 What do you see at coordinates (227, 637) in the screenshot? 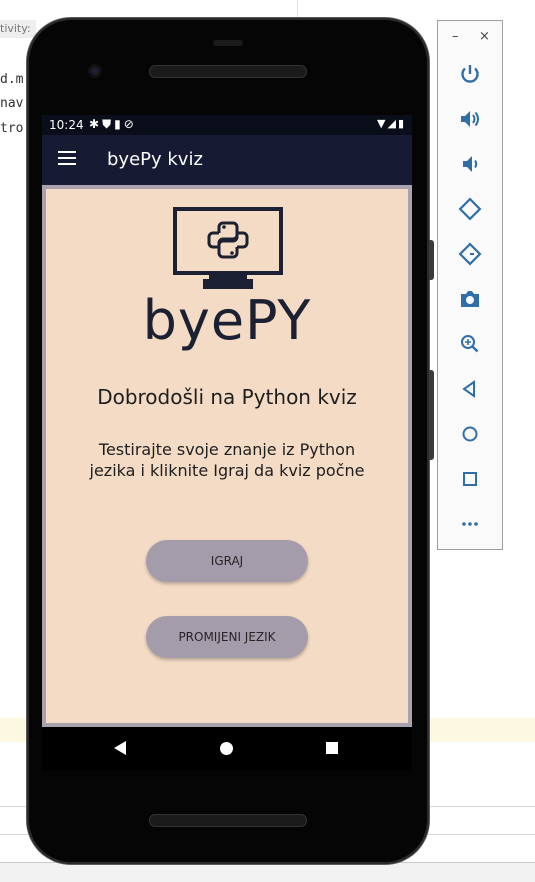
I see `change-language-button: PROMIJENI JEZIK` at bounding box center [227, 637].